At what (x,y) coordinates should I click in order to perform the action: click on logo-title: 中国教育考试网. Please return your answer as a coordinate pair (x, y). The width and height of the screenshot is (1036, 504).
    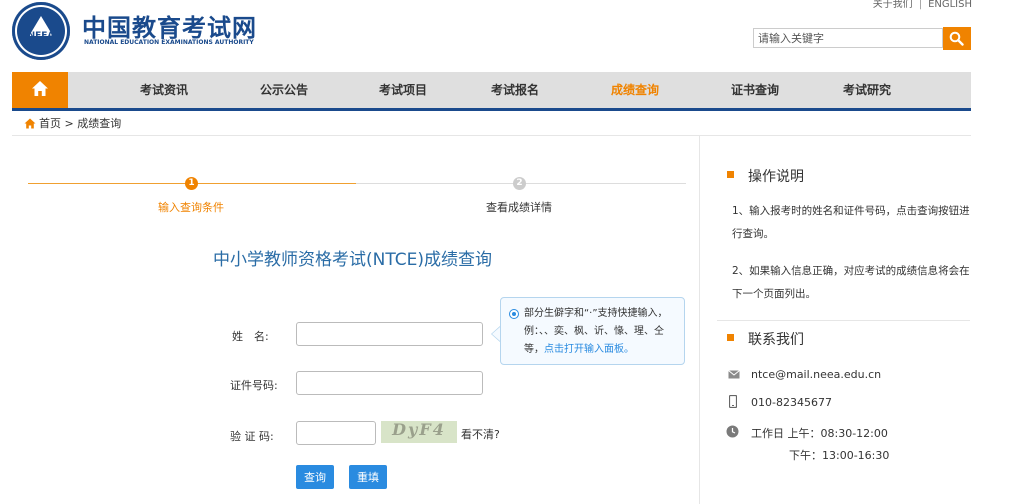
    Looking at the image, I should click on (169, 25).